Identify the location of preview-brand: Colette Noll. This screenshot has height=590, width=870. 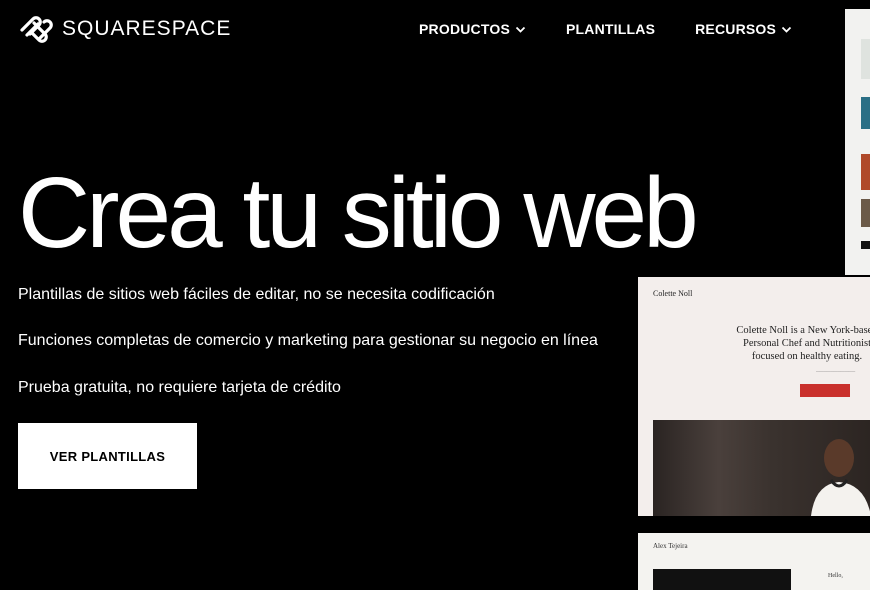
(673, 293).